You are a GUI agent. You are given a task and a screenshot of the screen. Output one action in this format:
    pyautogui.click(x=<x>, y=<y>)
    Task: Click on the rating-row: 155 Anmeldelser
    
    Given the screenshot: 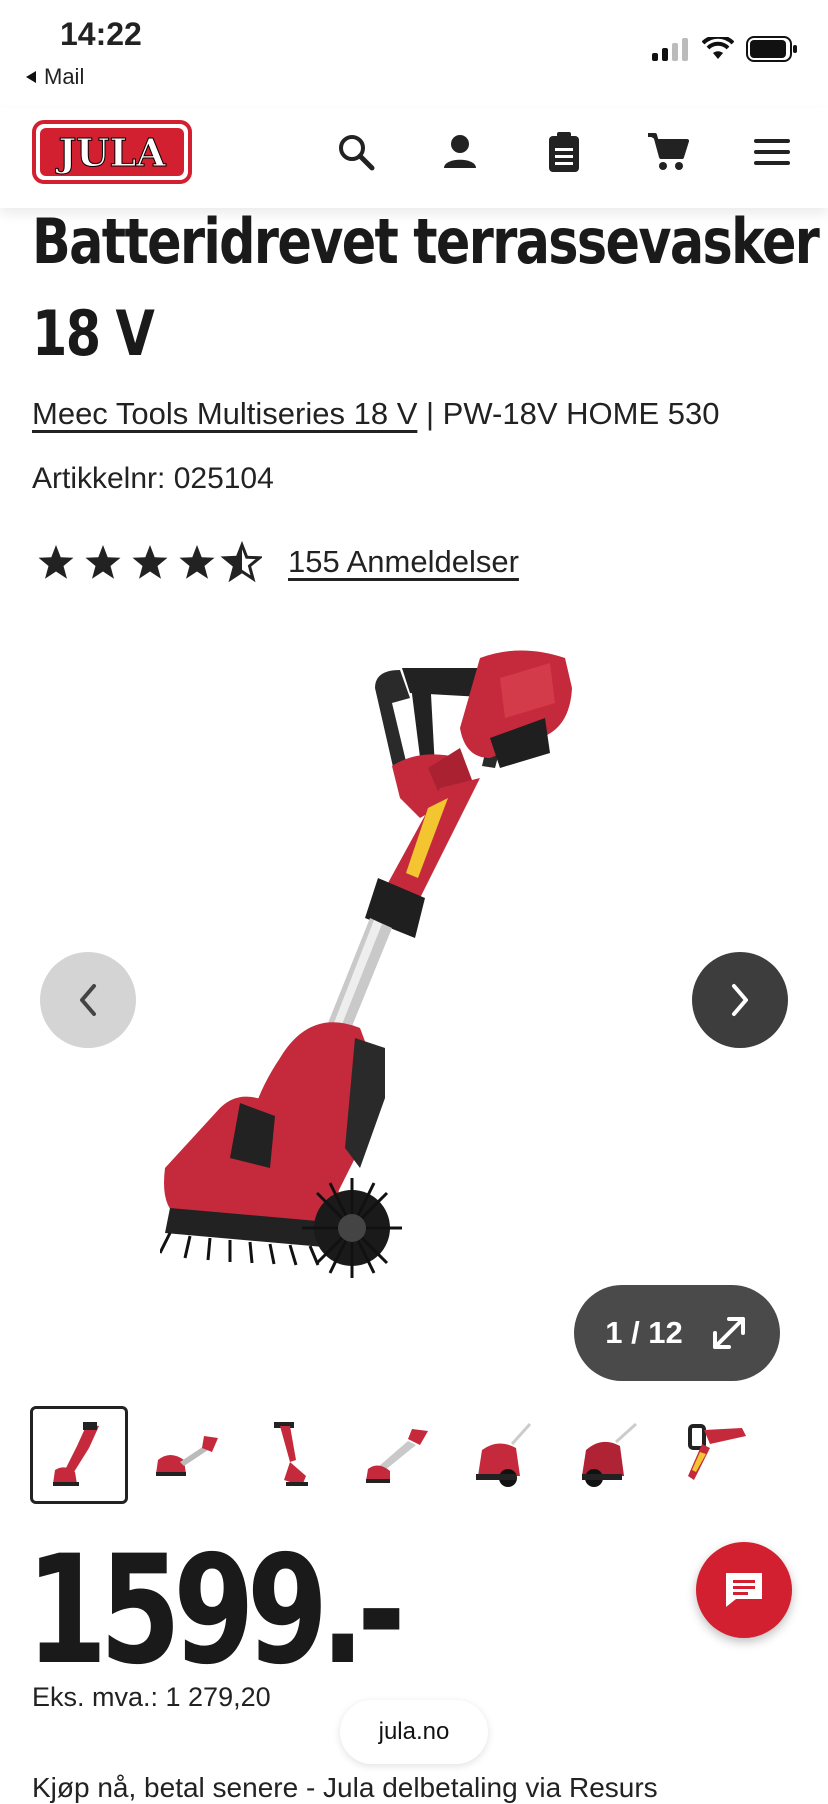 What is the action you would take?
    pyautogui.click(x=277, y=562)
    